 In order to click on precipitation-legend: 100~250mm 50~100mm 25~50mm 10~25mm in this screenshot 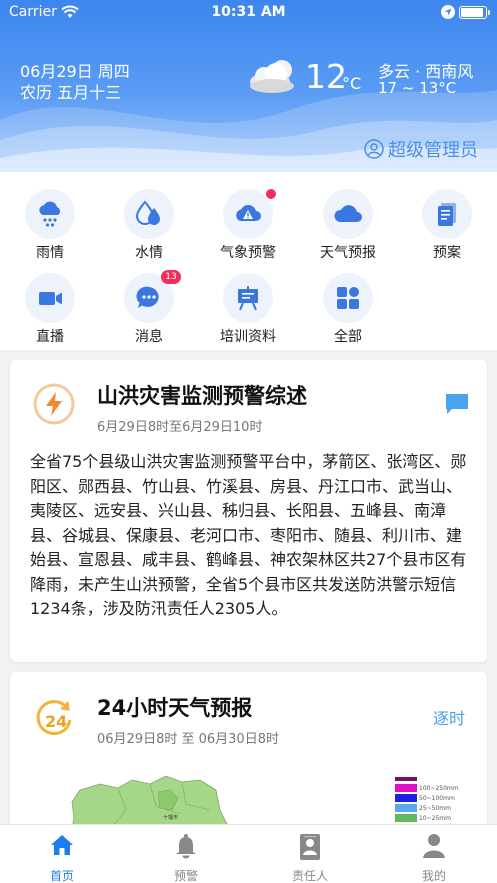, I will do `click(427, 799)`.